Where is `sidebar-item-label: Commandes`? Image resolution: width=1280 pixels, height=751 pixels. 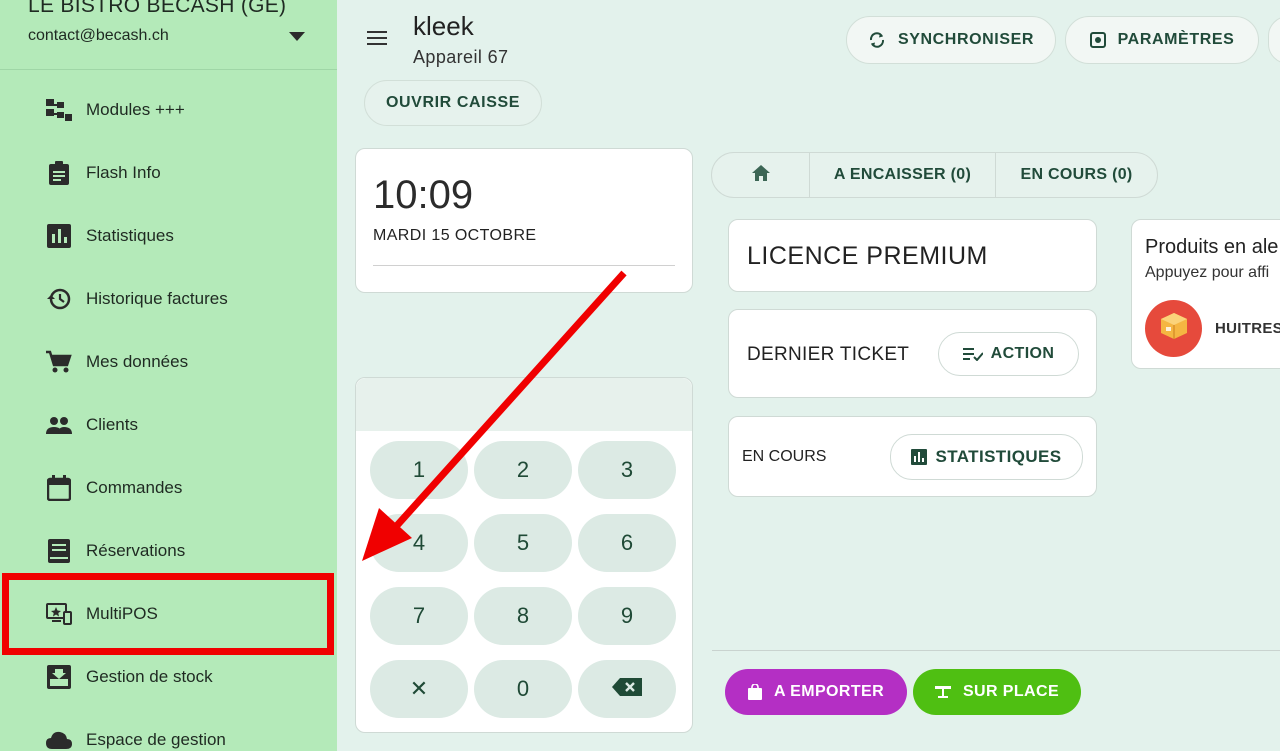 sidebar-item-label: Commandes is located at coordinates (134, 487).